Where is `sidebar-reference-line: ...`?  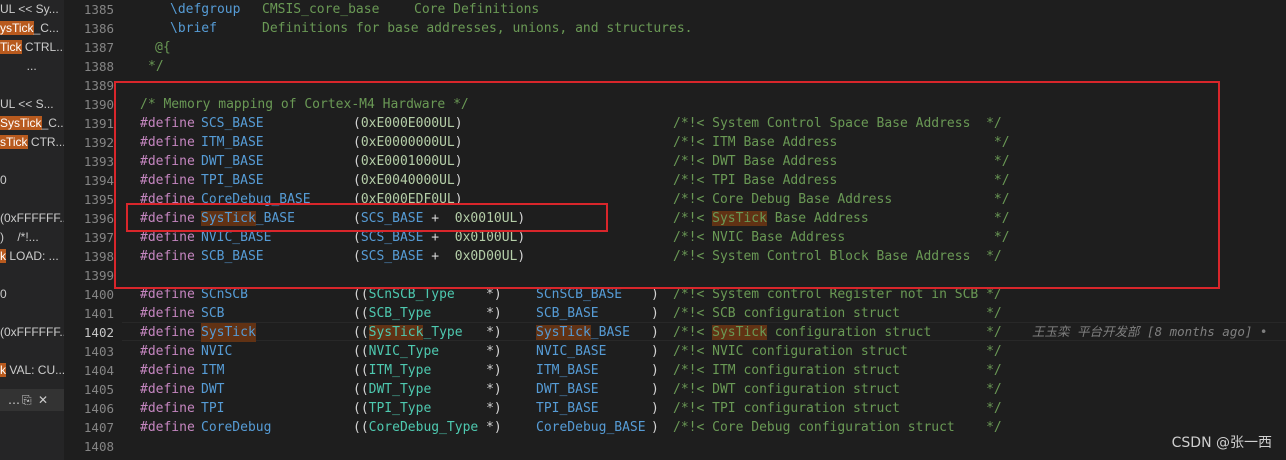 sidebar-reference-line: ... is located at coordinates (18, 66).